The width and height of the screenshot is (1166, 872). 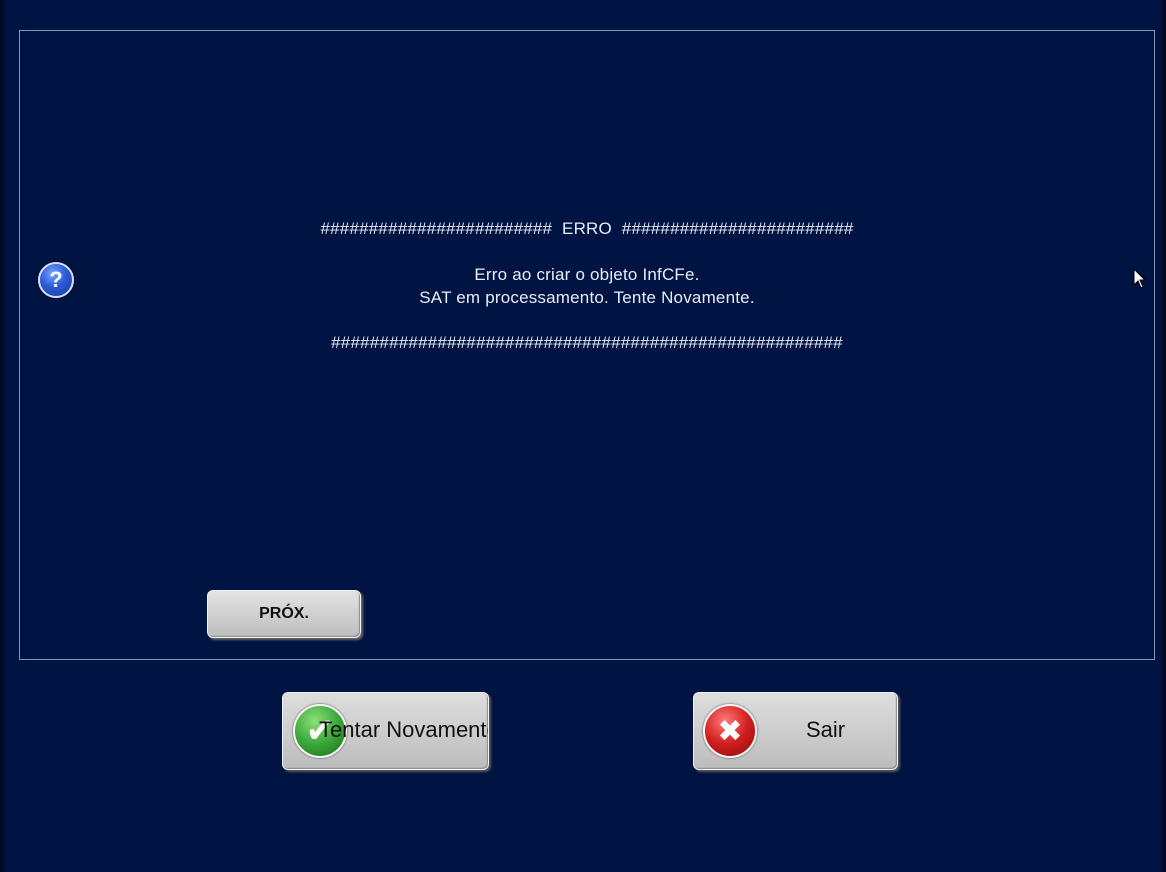 I want to click on close-icon: ✖, so click(x=730, y=731).